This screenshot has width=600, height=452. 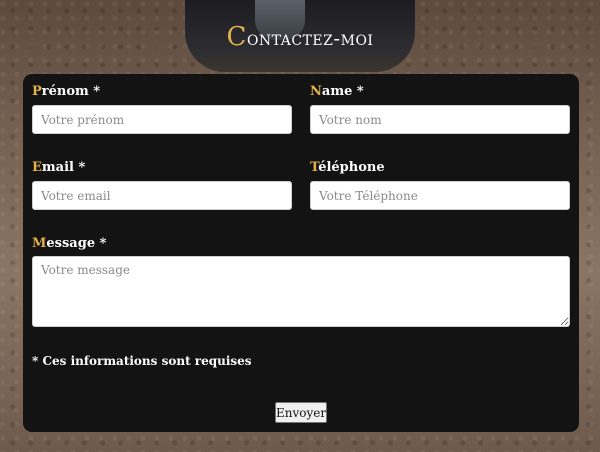 What do you see at coordinates (63, 167) in the screenshot?
I see `email-label-rest: mail *` at bounding box center [63, 167].